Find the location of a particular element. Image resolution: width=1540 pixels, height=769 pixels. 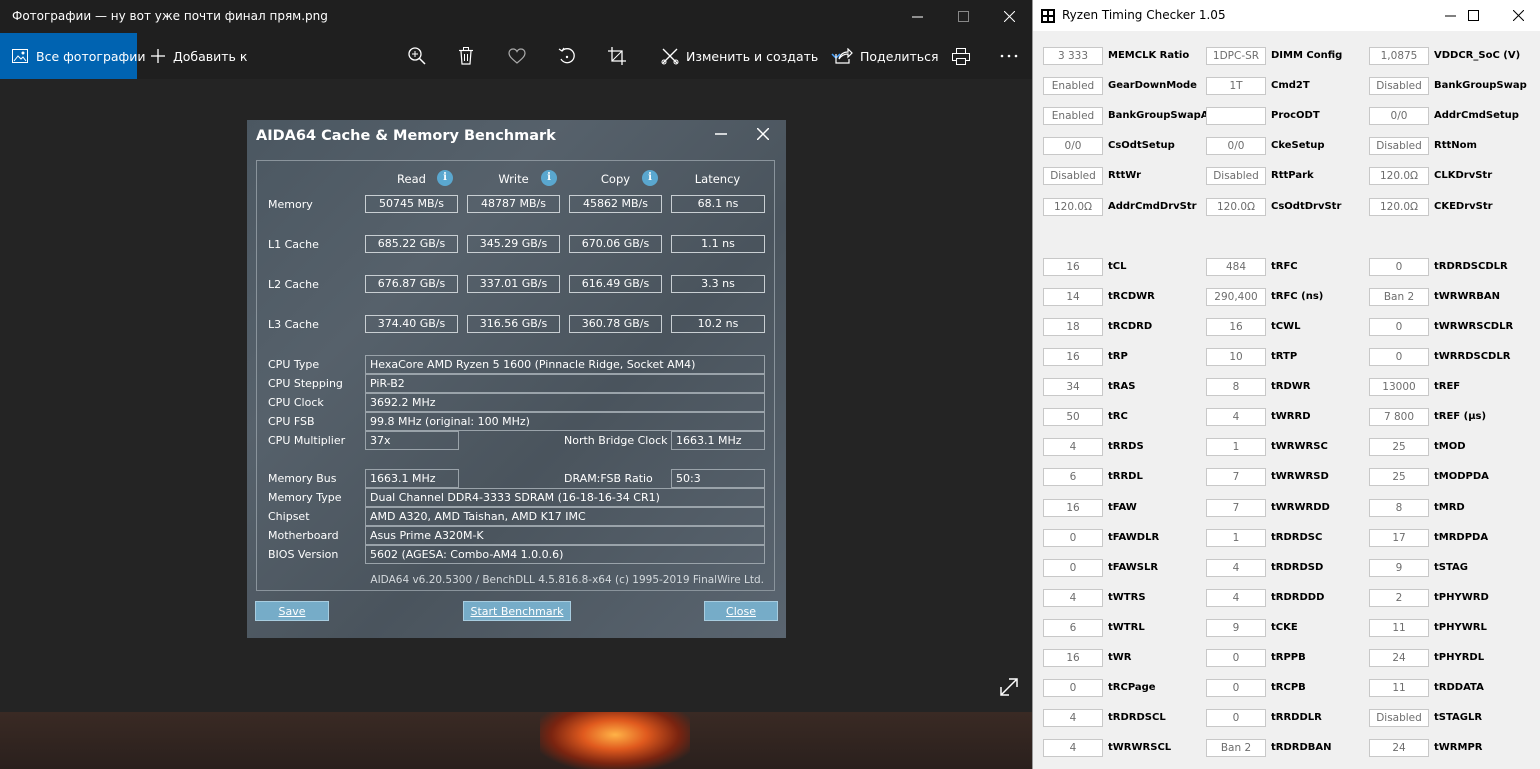

zoom-button is located at coordinates (417, 56).